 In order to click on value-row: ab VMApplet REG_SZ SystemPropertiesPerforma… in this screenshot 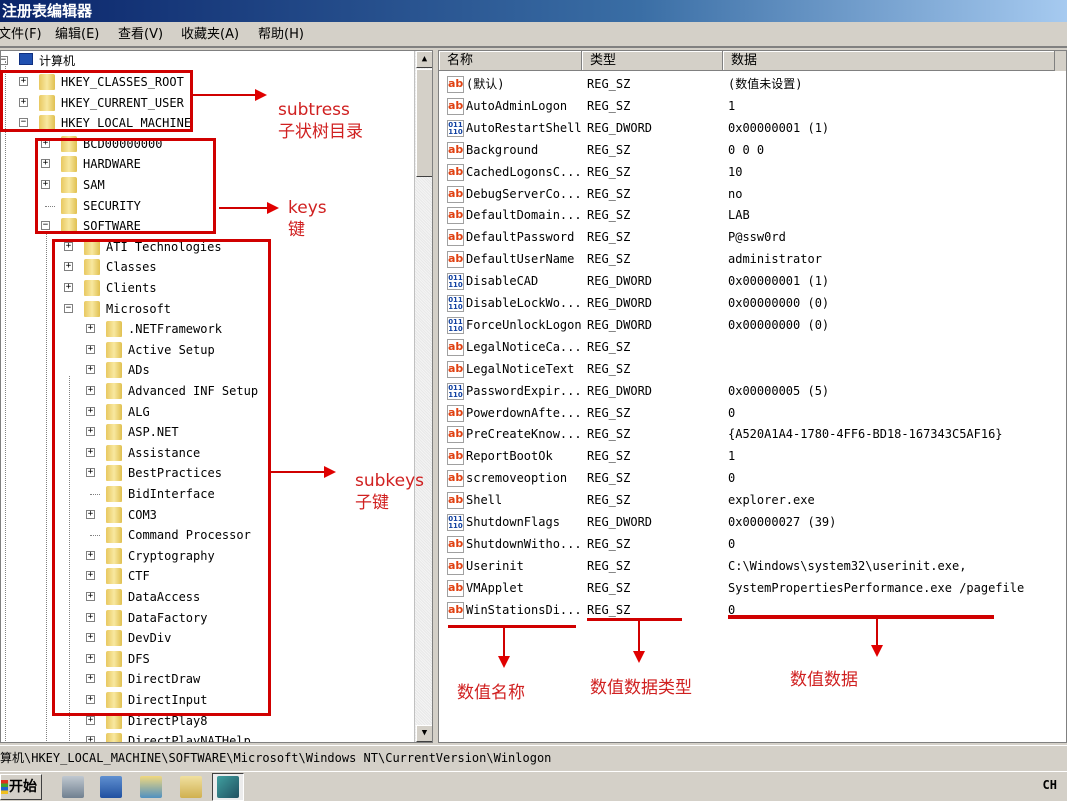, I will do `click(752, 588)`.